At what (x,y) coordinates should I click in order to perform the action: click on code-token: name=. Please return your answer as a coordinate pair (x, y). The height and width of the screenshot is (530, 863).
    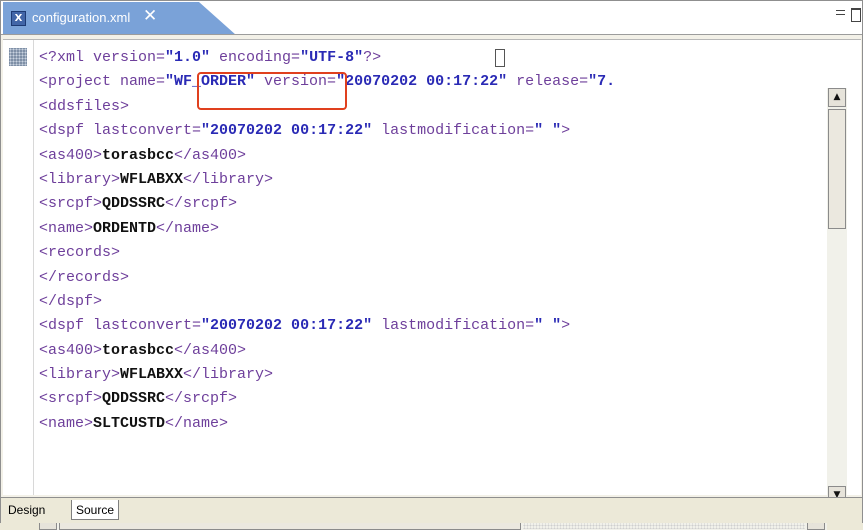
    Looking at the image, I should click on (143, 82).